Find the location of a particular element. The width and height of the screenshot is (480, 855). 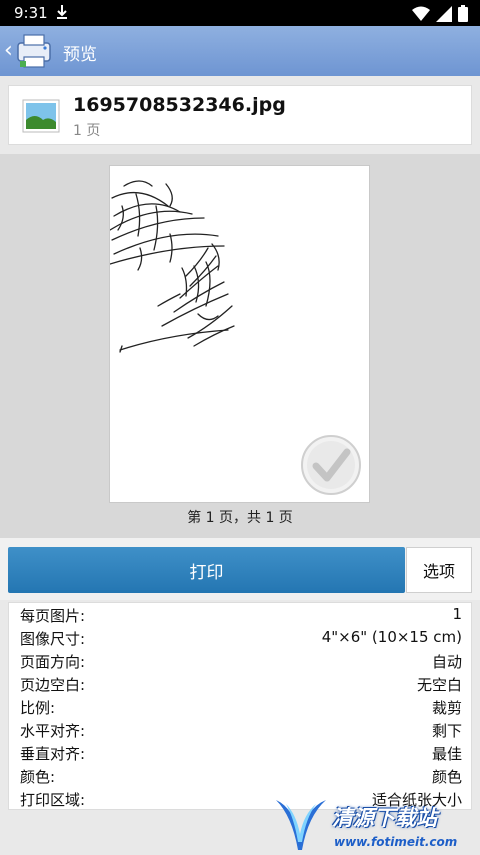

watermark: 清源下载站 www.fotimeit.com is located at coordinates (372, 823).